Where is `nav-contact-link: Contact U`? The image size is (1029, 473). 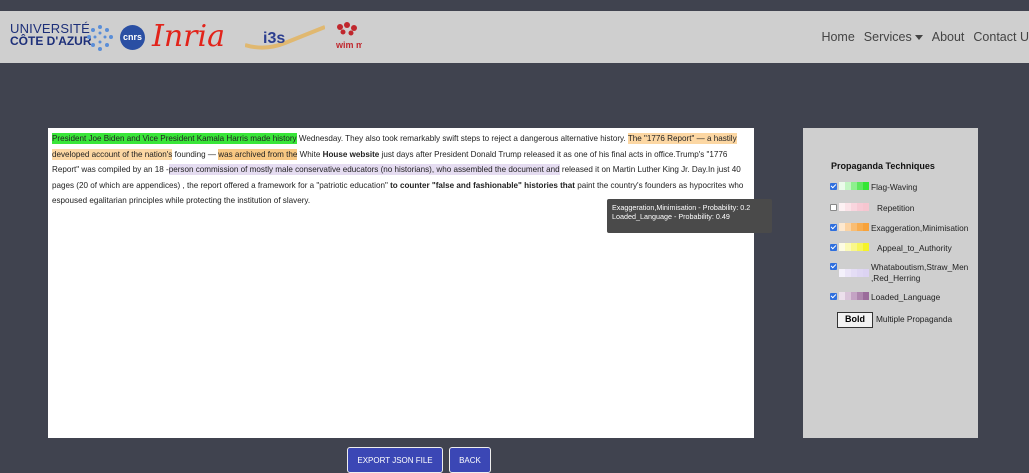
nav-contact-link: Contact U is located at coordinates (1001, 37).